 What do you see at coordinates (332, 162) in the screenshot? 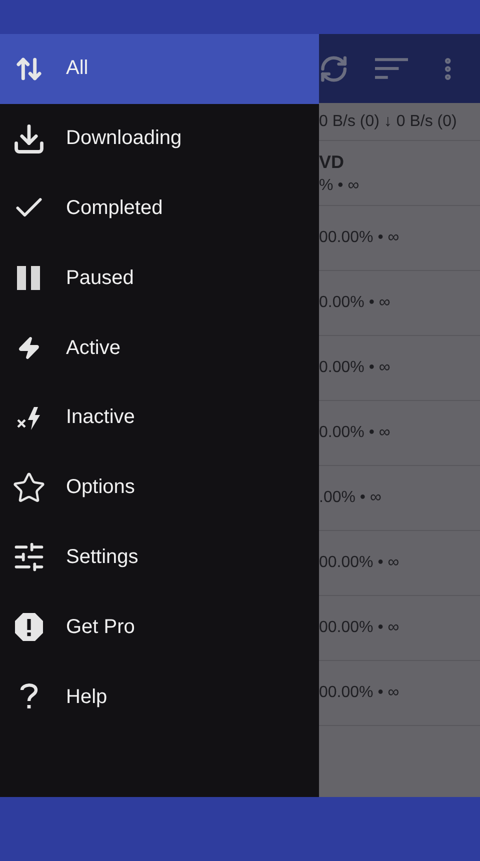
I see `torrent-title: VD` at bounding box center [332, 162].